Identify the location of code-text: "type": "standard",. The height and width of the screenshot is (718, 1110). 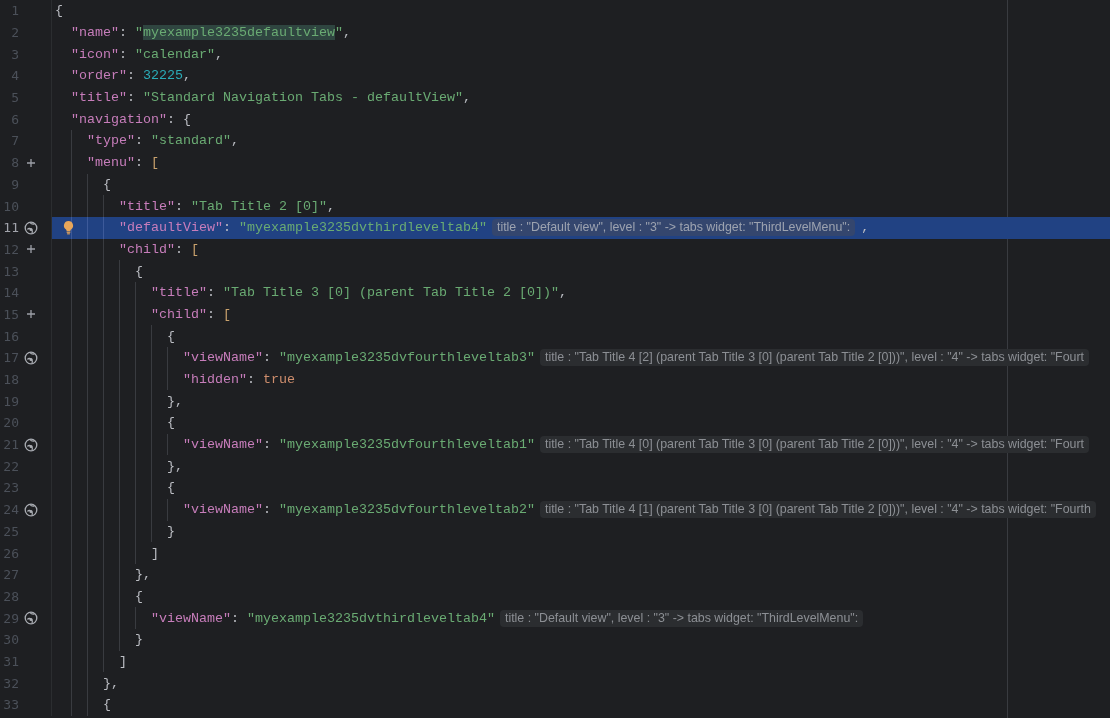
(163, 141).